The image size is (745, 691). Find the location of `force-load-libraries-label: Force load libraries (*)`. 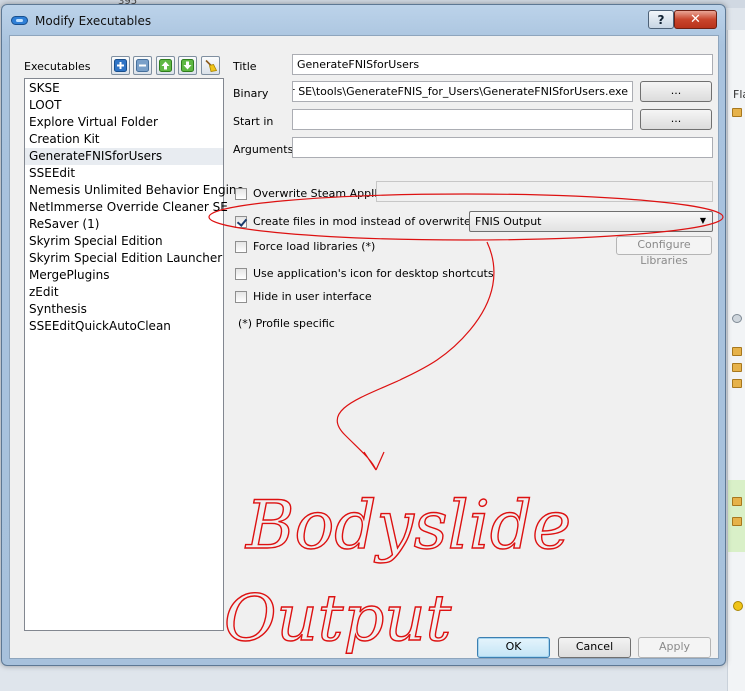

force-load-libraries-label: Force load libraries (*) is located at coordinates (314, 246).